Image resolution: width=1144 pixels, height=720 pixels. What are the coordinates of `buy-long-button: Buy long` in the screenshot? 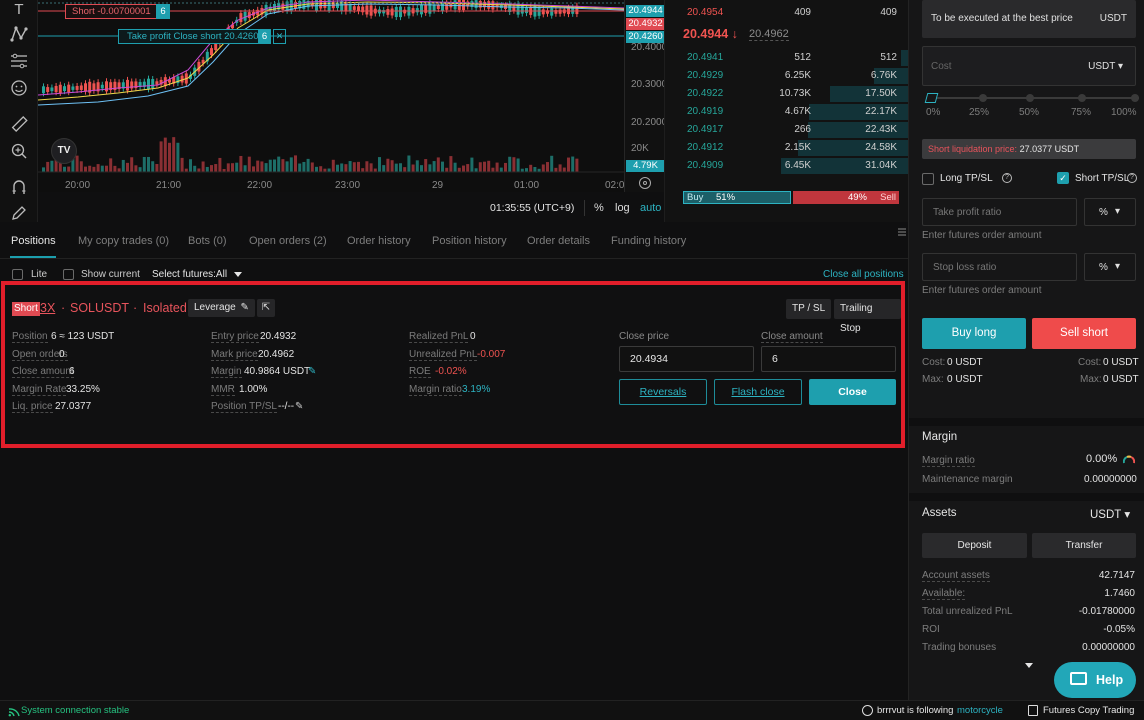 It's located at (974, 333).